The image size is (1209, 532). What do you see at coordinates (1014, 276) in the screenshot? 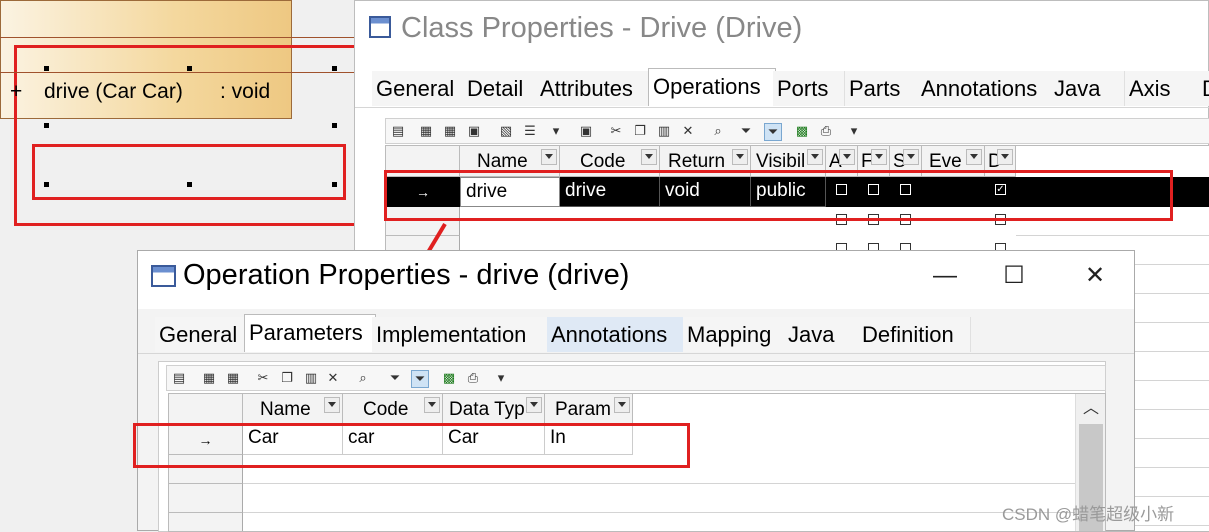
I see `maximize-button: ☐` at bounding box center [1014, 276].